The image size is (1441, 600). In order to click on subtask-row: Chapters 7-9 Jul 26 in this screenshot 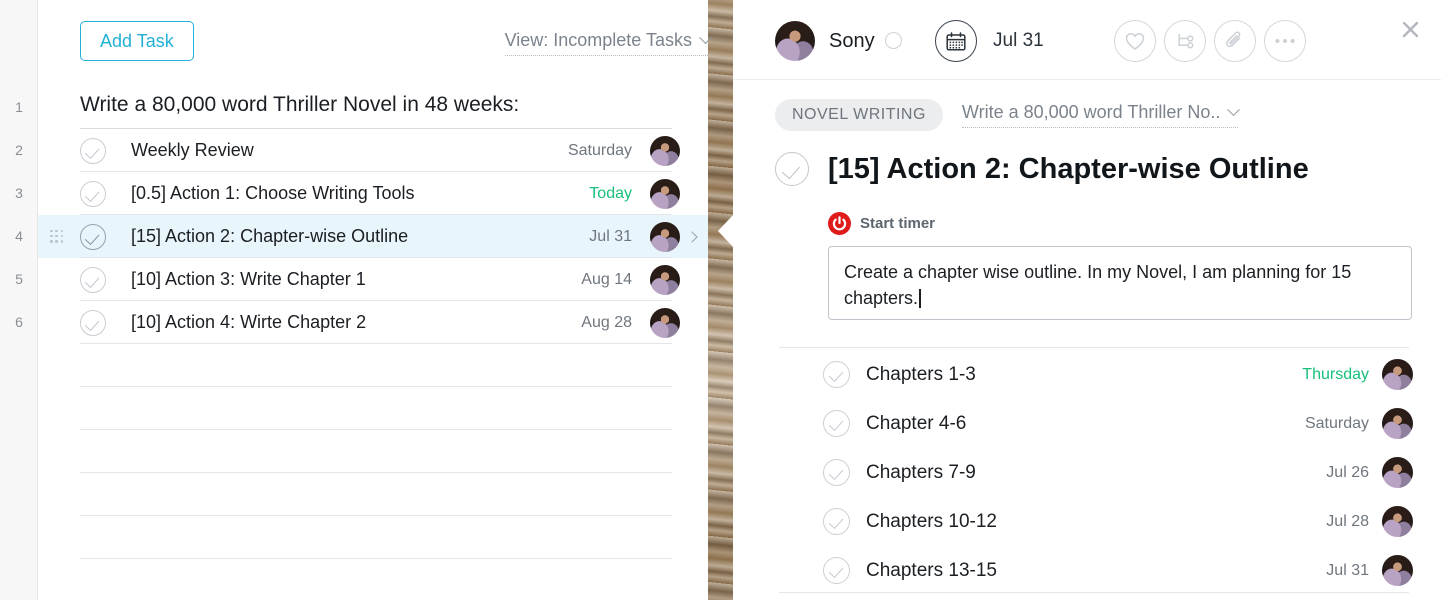, I will do `click(1087, 472)`.